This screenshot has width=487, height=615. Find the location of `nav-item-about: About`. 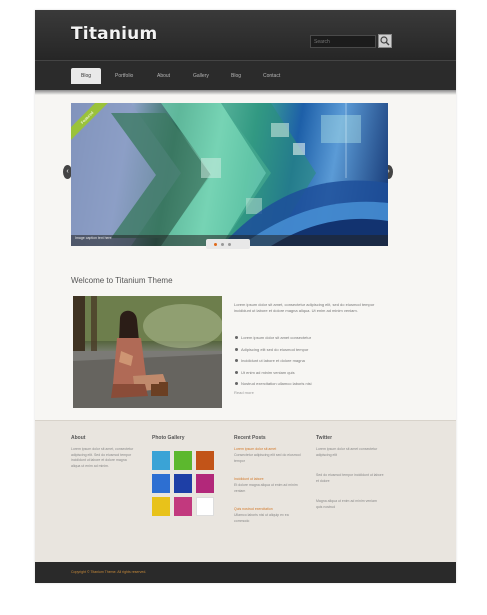

nav-item-about: About is located at coordinates (163, 76).